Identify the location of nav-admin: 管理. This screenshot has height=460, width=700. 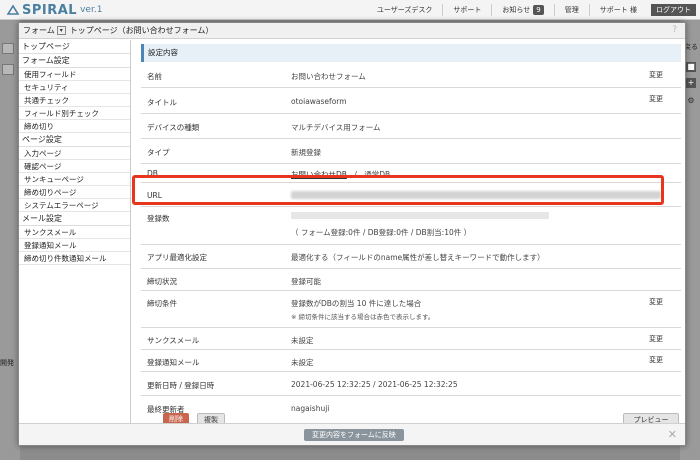
(571, 10).